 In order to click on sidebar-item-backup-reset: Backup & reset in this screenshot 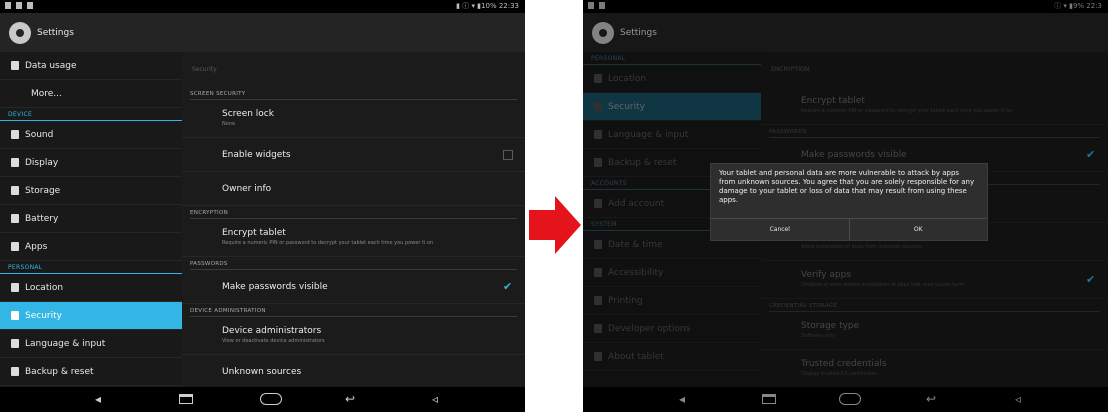, I will do `click(91, 372)`.